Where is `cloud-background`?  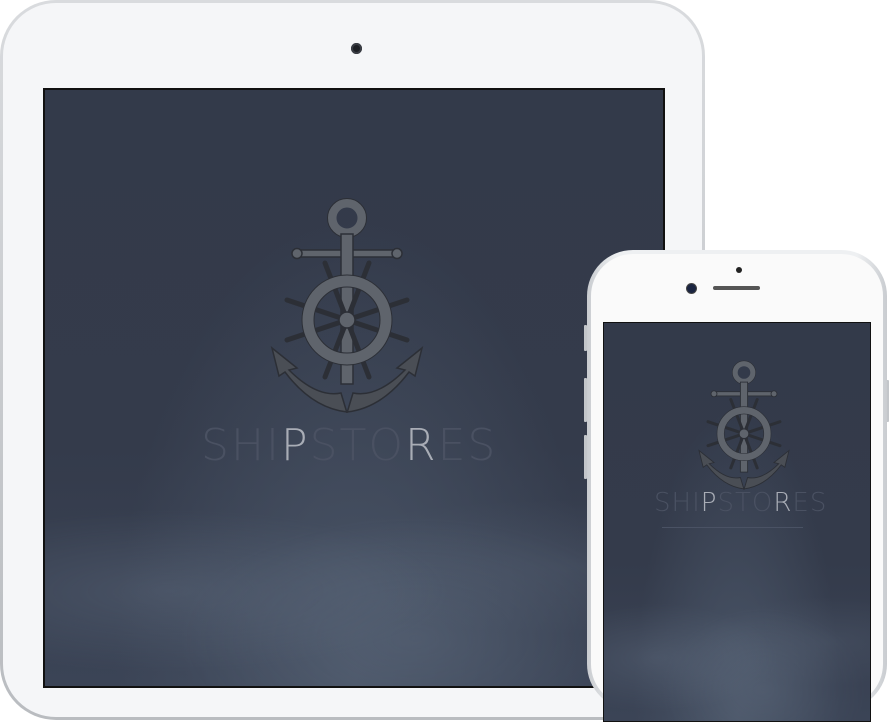
cloud-background is located at coordinates (737, 641).